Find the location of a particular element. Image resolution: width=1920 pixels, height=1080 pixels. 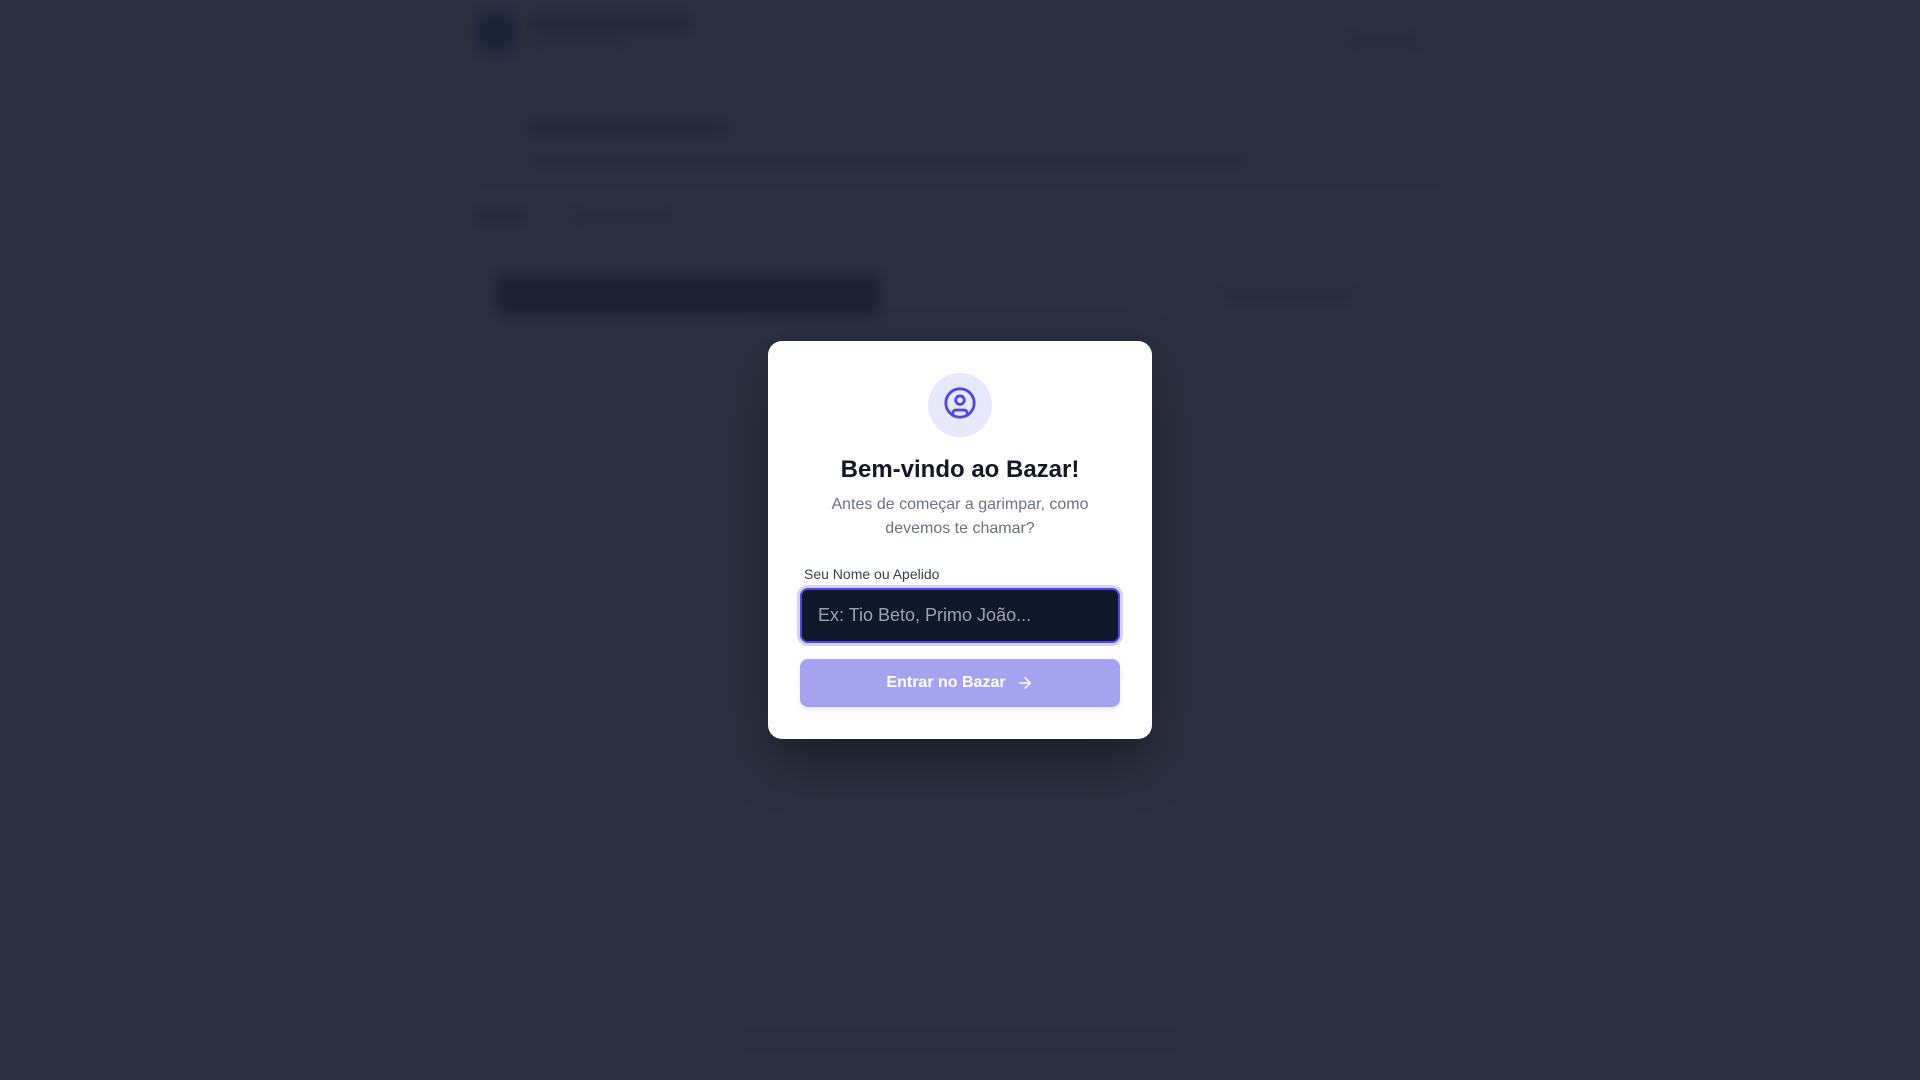

user-circle-icon is located at coordinates (960, 405).